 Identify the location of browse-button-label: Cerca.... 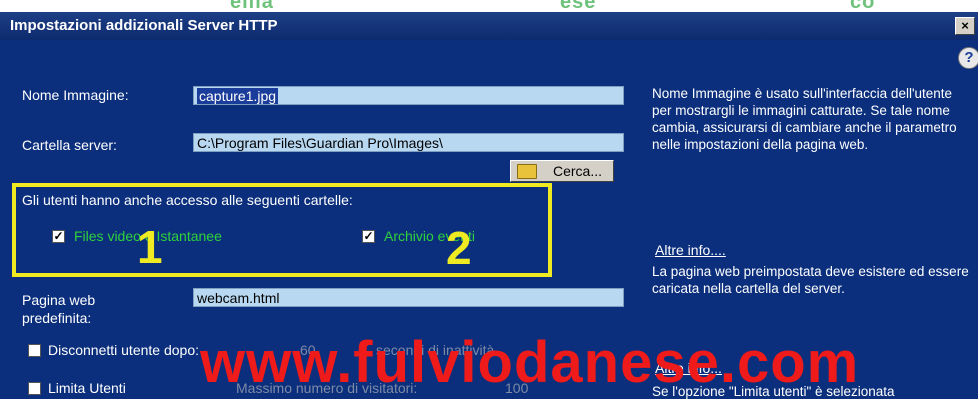
(578, 171).